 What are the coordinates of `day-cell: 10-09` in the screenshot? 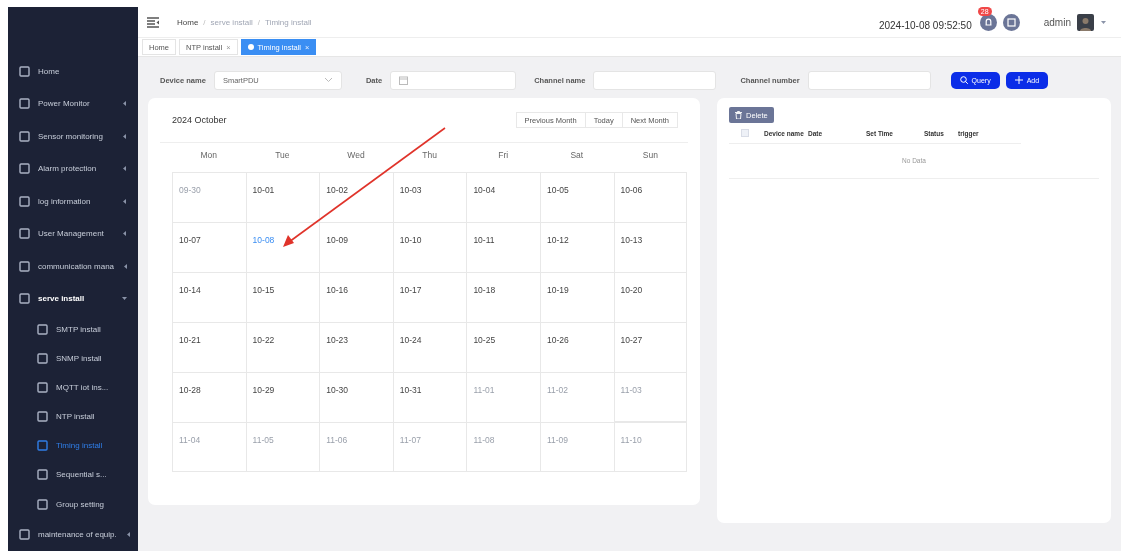 It's located at (356, 247).